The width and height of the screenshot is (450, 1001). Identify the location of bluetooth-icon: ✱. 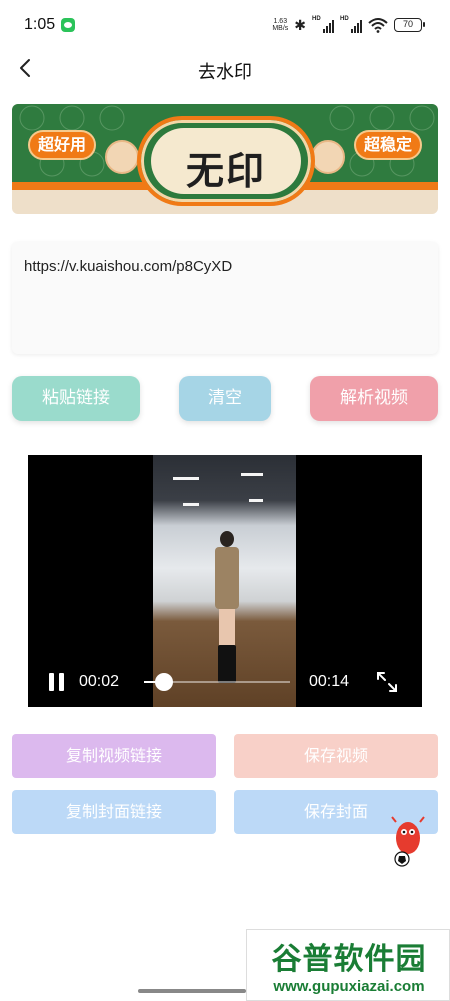
(300, 24).